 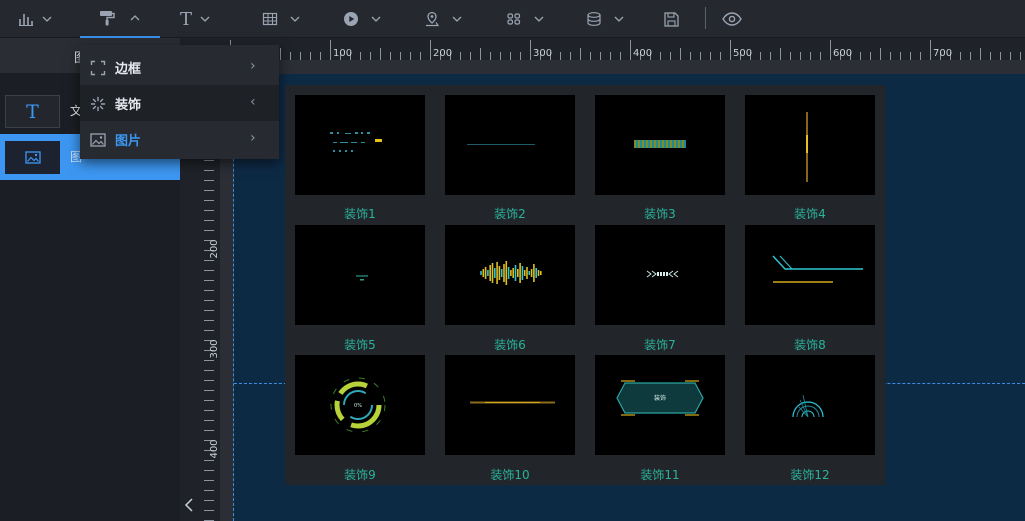 I want to click on chevron-left-icon: ‹, so click(x=253, y=102).